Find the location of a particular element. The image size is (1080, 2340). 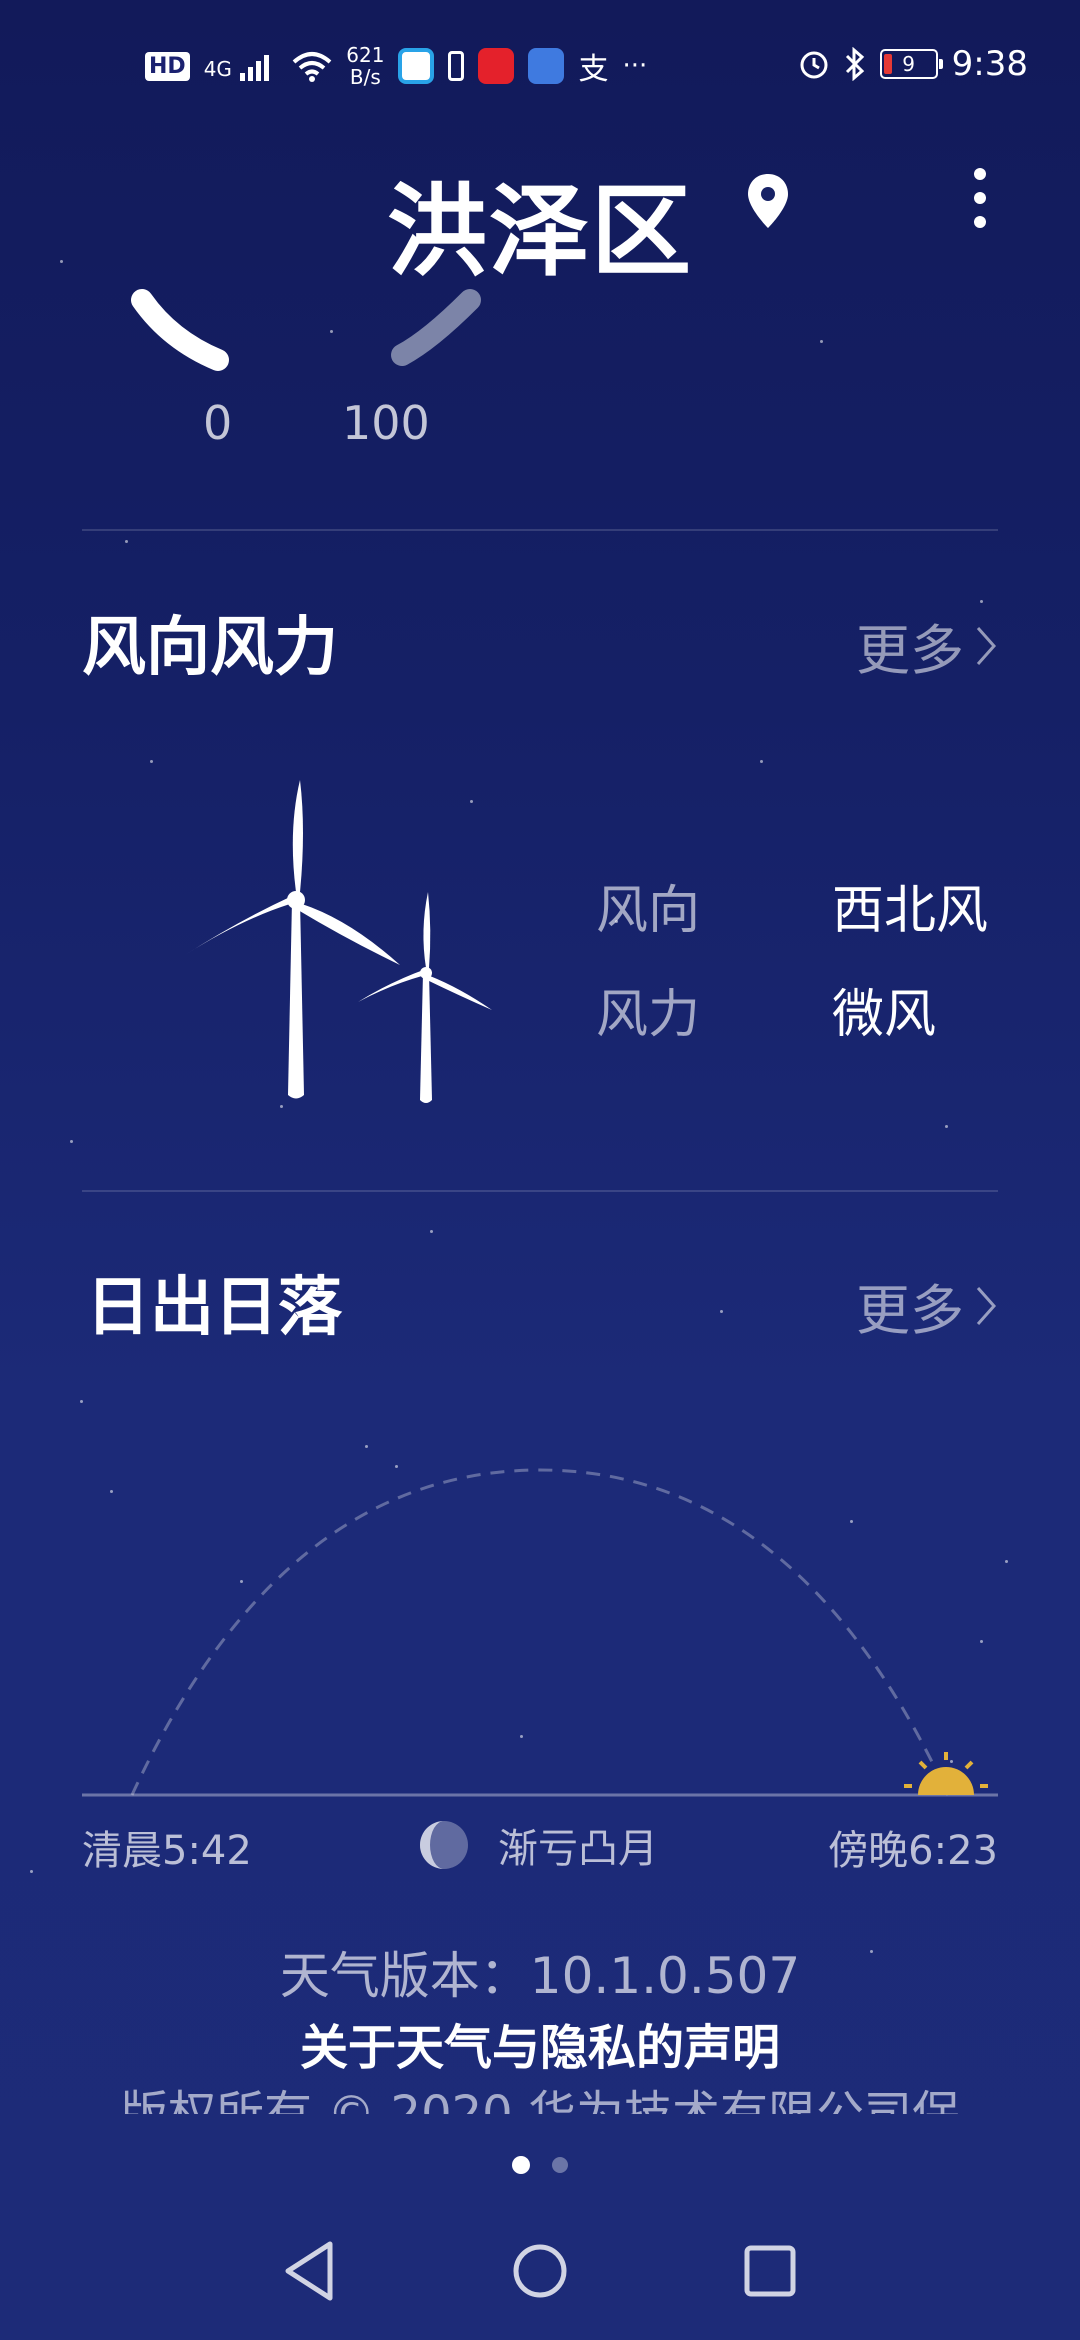

signal-icon: 4G is located at coordinates (241, 66).